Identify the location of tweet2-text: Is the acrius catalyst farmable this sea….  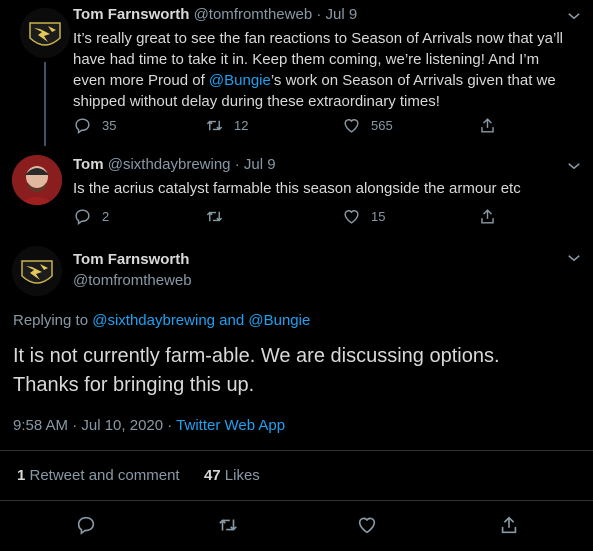
(297, 188).